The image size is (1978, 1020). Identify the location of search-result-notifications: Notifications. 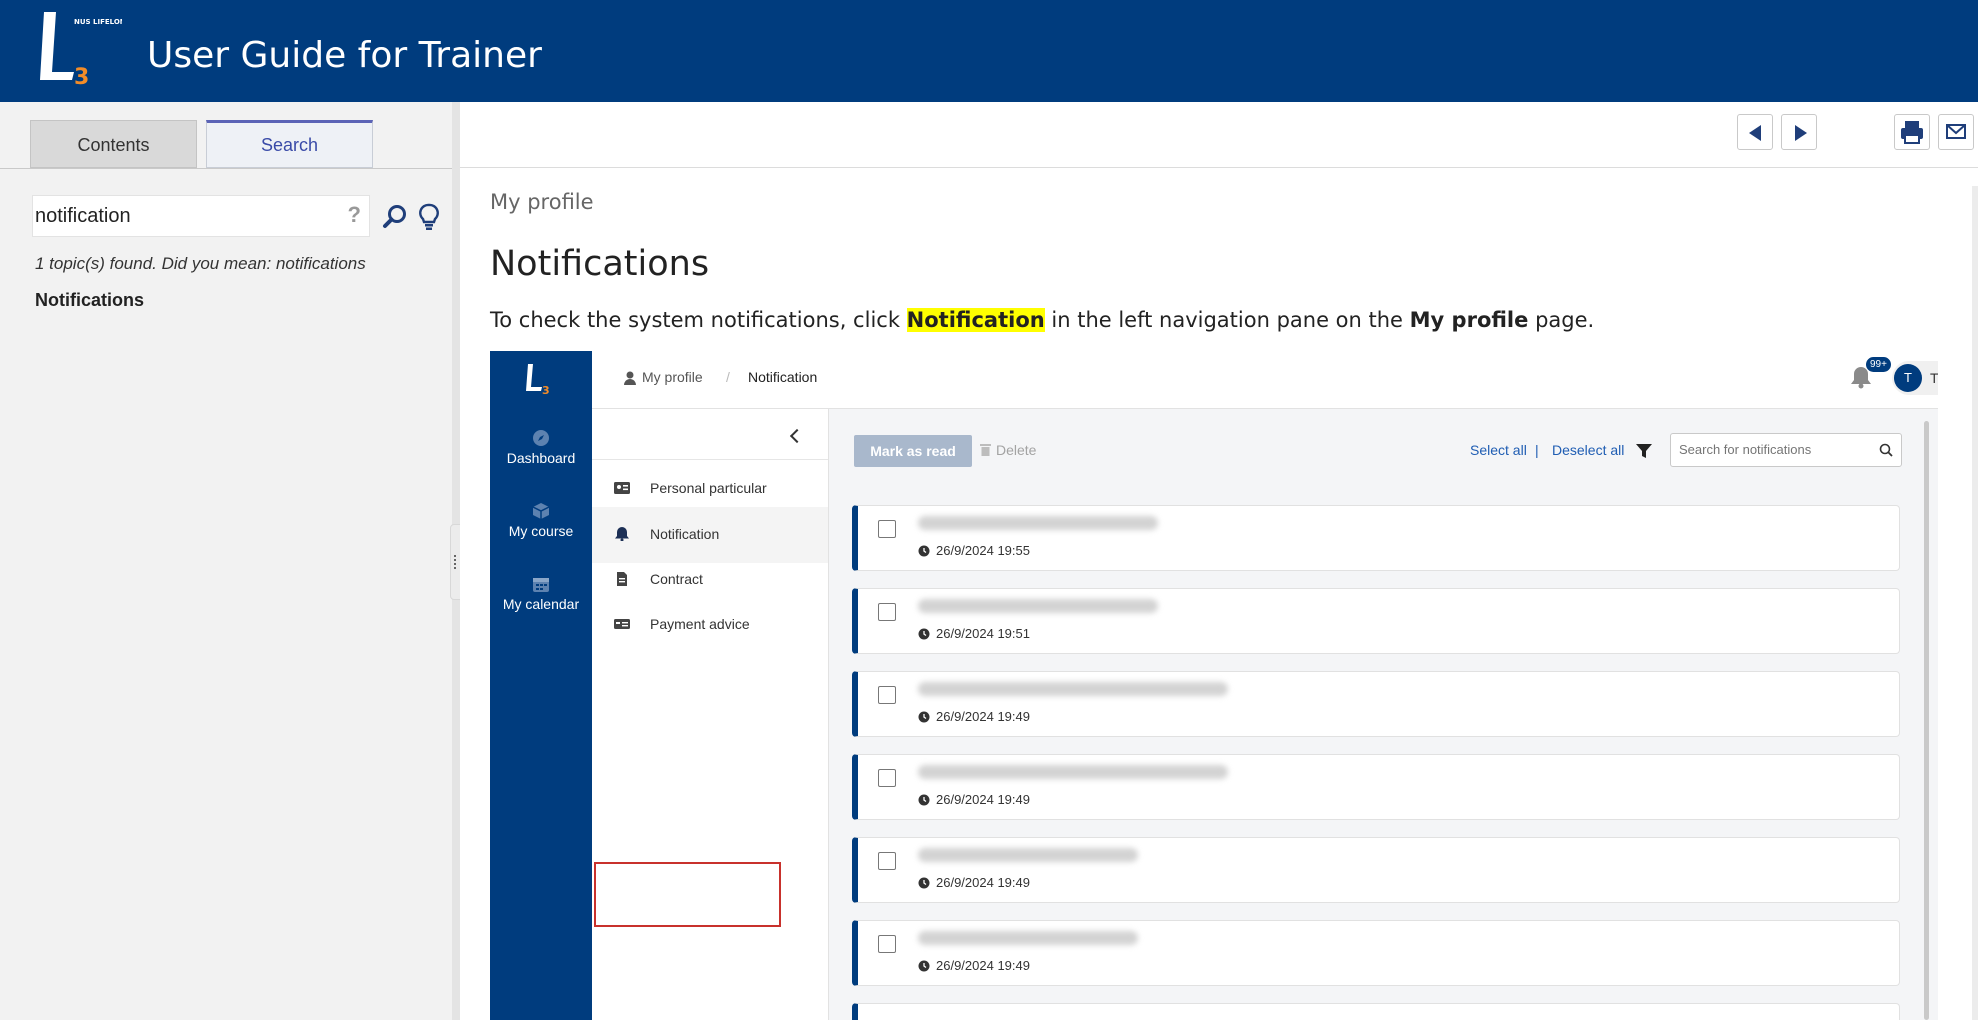
(89, 300).